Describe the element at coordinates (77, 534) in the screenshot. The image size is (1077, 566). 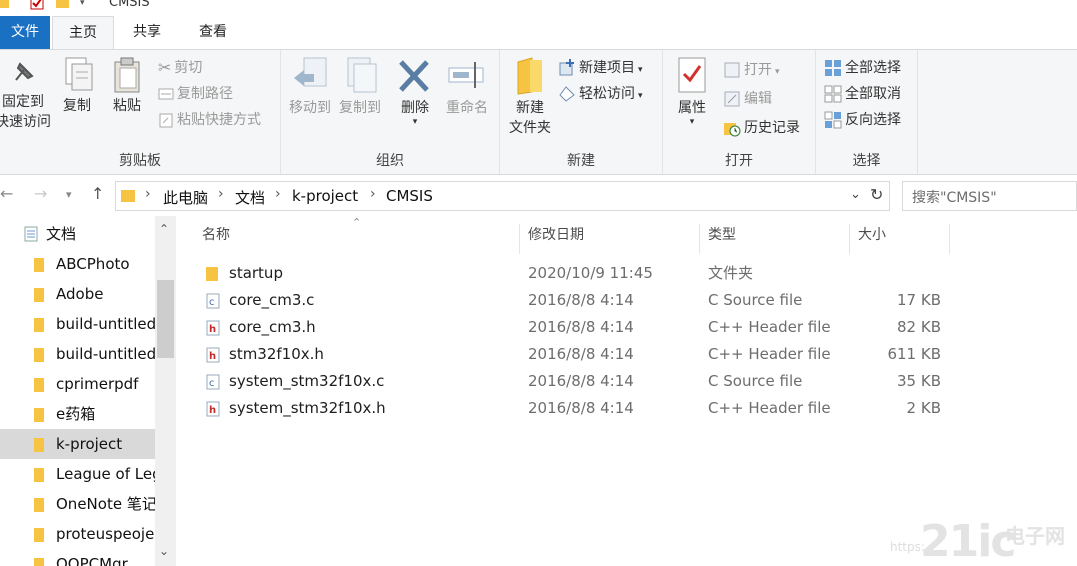
I see `nav-item-folder: proteuspeoje` at that location.